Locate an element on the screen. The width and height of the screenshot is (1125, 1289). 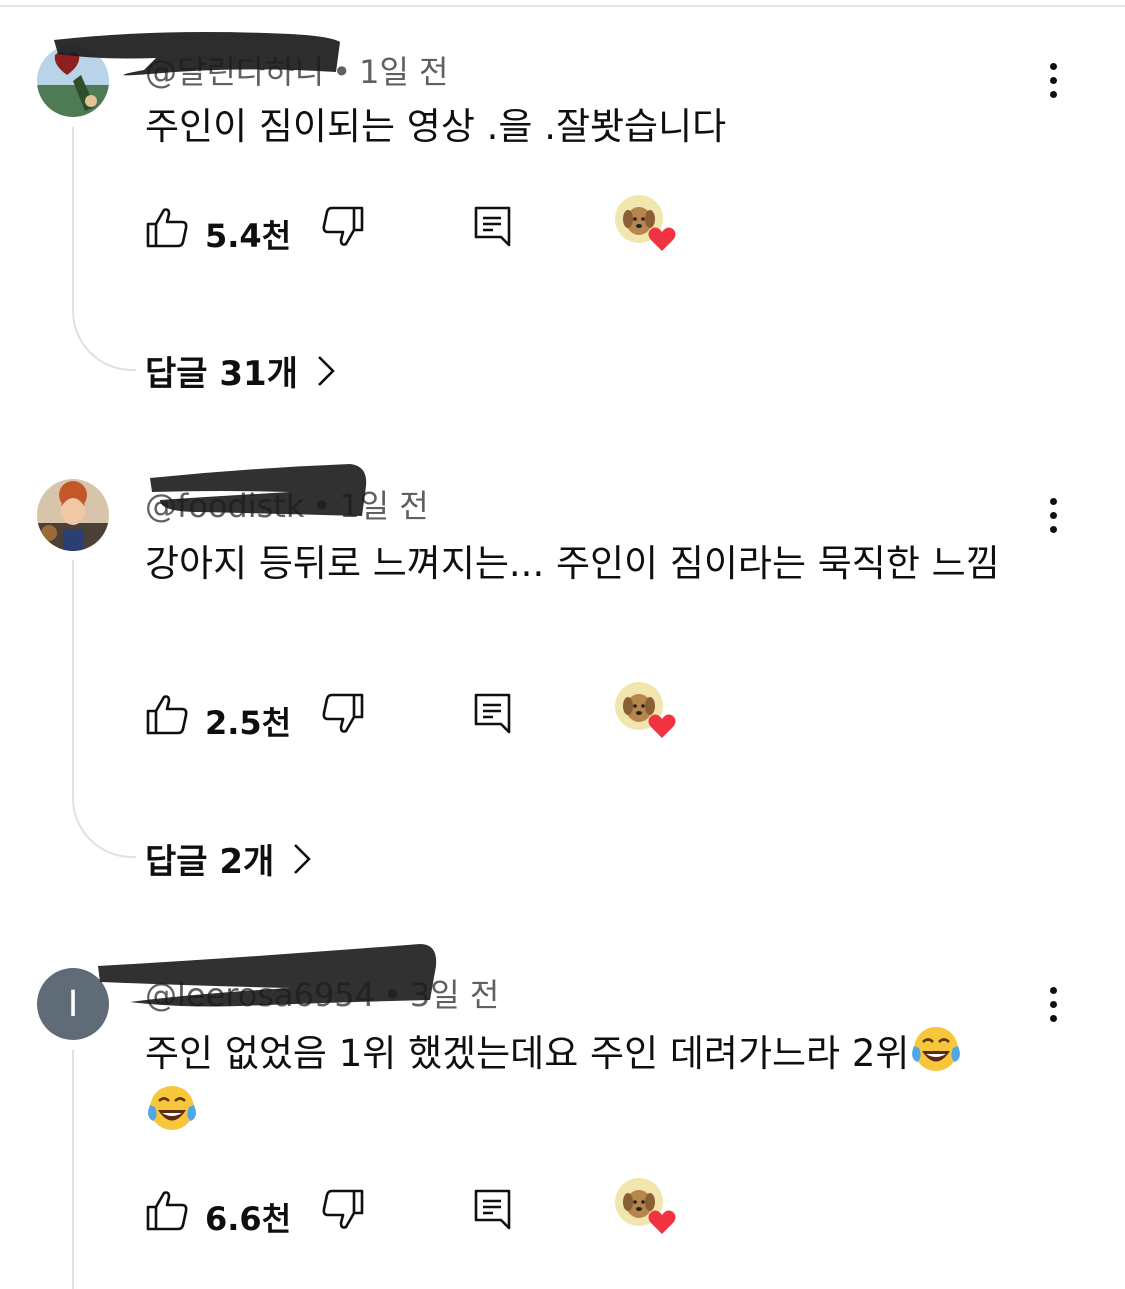
like-count: 5.4천 is located at coordinates (248, 236).